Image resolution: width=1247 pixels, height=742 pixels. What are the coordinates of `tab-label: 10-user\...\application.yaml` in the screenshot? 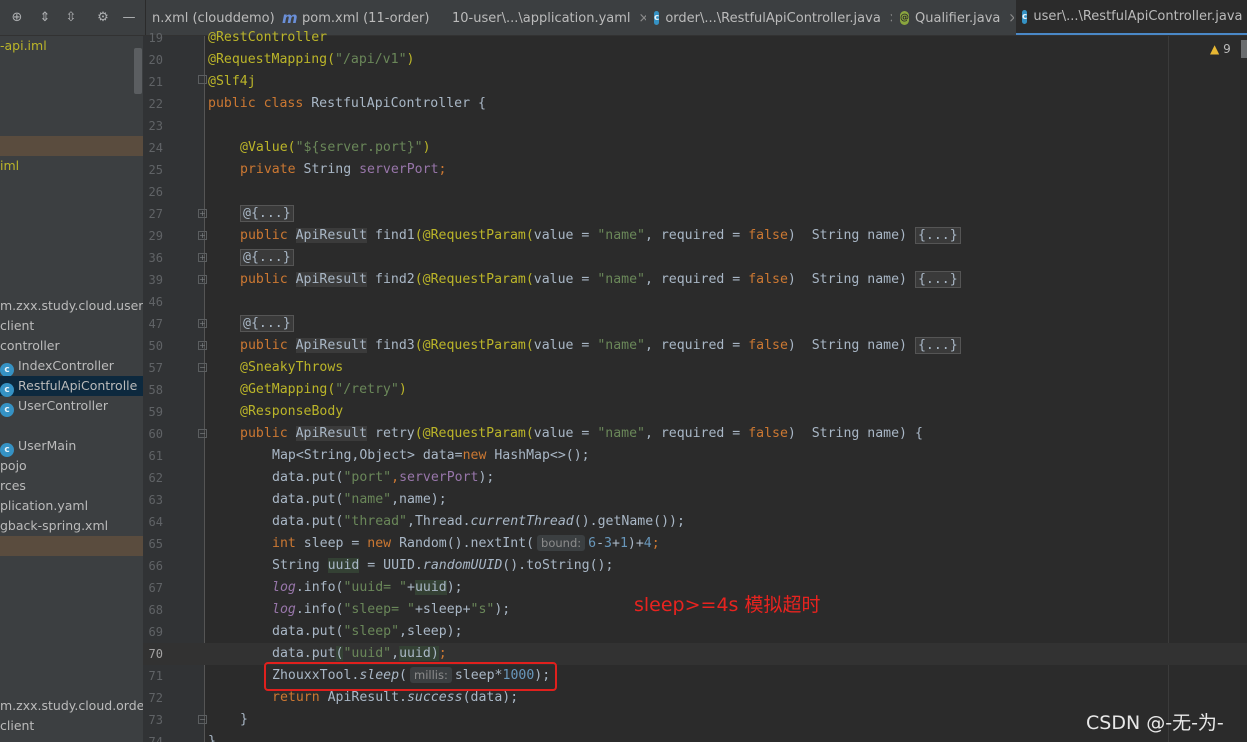 It's located at (541, 18).